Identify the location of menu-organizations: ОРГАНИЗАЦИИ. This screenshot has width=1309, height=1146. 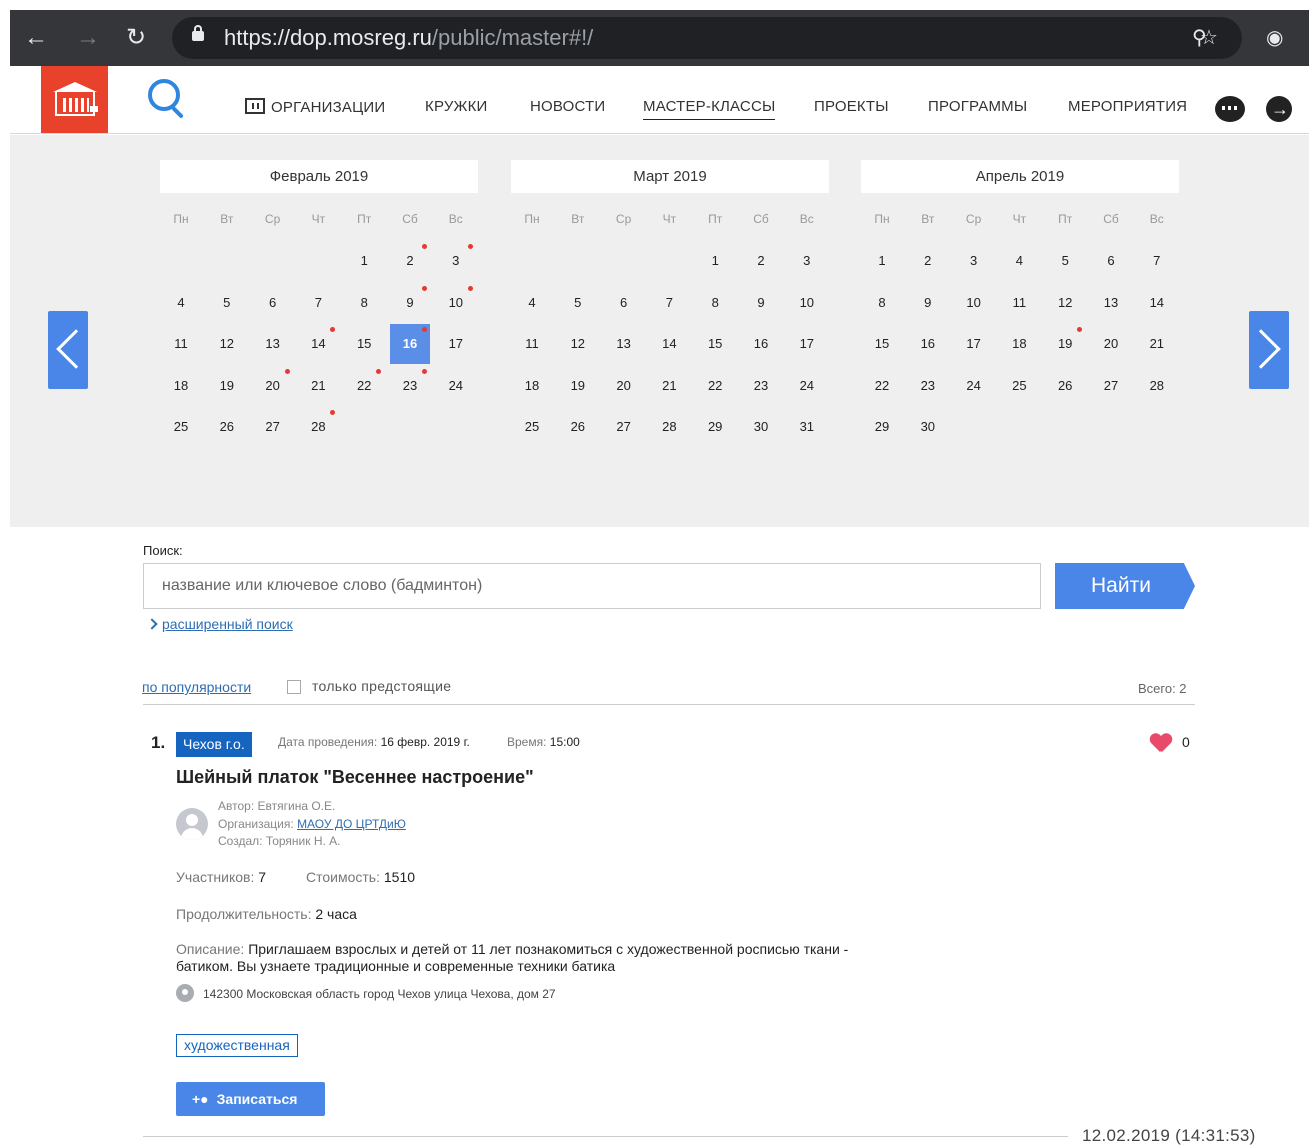
(315, 107).